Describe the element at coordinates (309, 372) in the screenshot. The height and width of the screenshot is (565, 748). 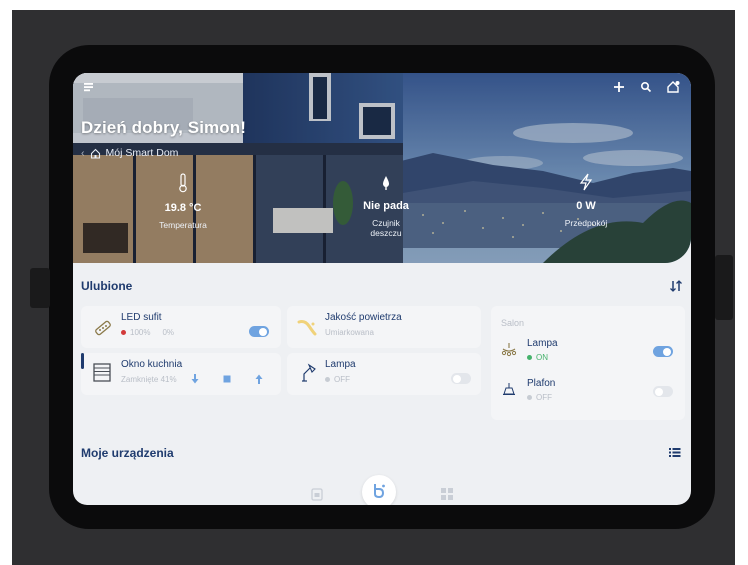
I see `desk-lamp-icon` at that location.